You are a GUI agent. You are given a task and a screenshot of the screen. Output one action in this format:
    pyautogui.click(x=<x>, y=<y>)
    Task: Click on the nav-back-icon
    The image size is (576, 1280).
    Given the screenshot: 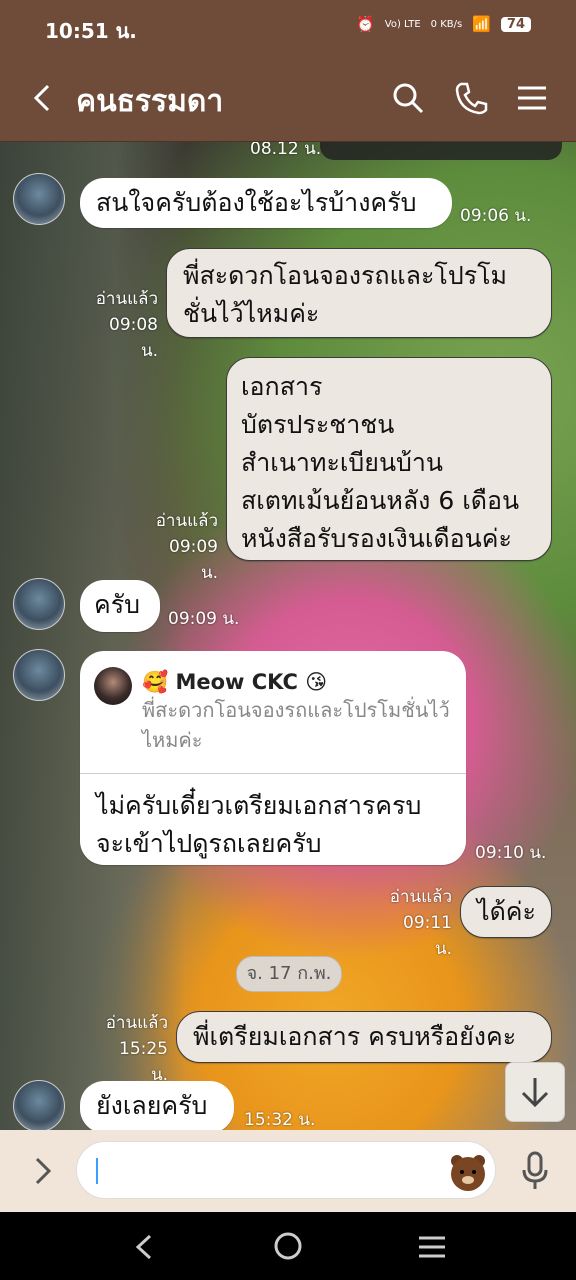 What is the action you would take?
    pyautogui.click(x=144, y=1247)
    